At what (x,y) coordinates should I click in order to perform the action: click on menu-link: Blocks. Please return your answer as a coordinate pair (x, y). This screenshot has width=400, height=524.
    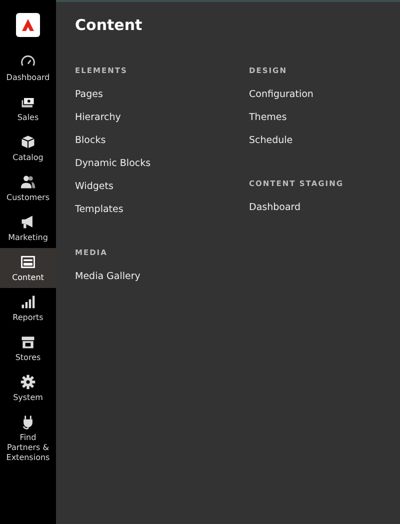
    Looking at the image, I should click on (162, 141).